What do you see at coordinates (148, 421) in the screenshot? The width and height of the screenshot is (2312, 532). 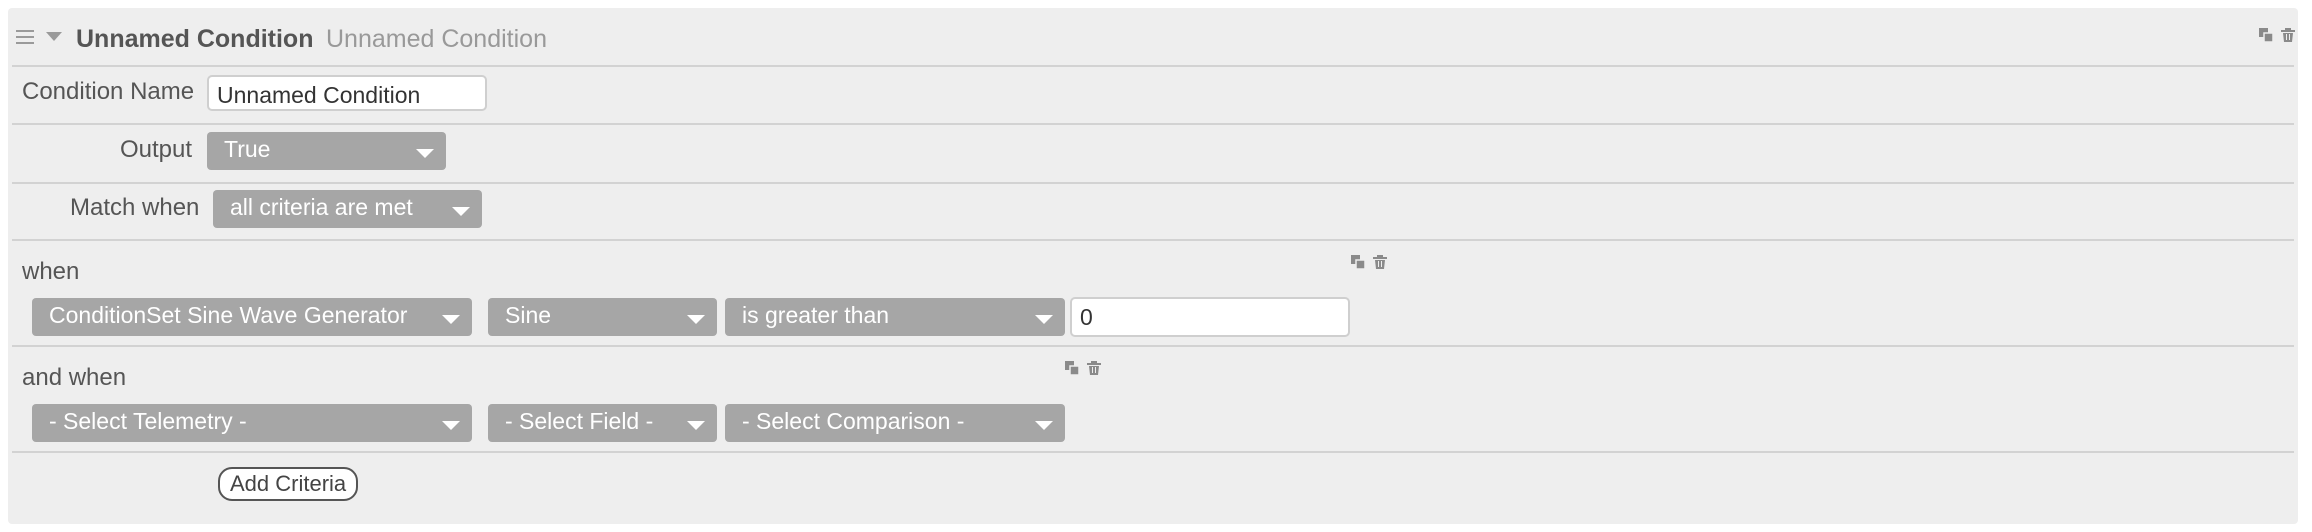 I see `telemetry-select-value: - Select Telemetry -` at bounding box center [148, 421].